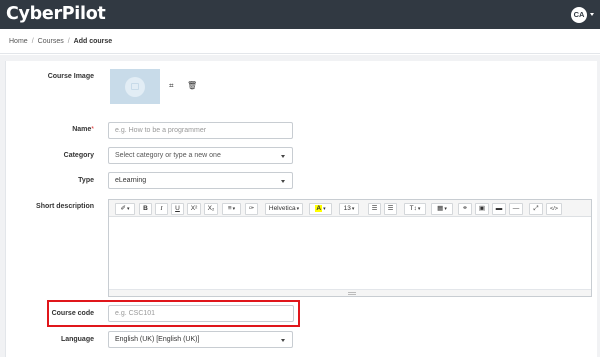 The height and width of the screenshot is (357, 600). What do you see at coordinates (93, 41) in the screenshot?
I see `breadcrumb-current: Add course` at bounding box center [93, 41].